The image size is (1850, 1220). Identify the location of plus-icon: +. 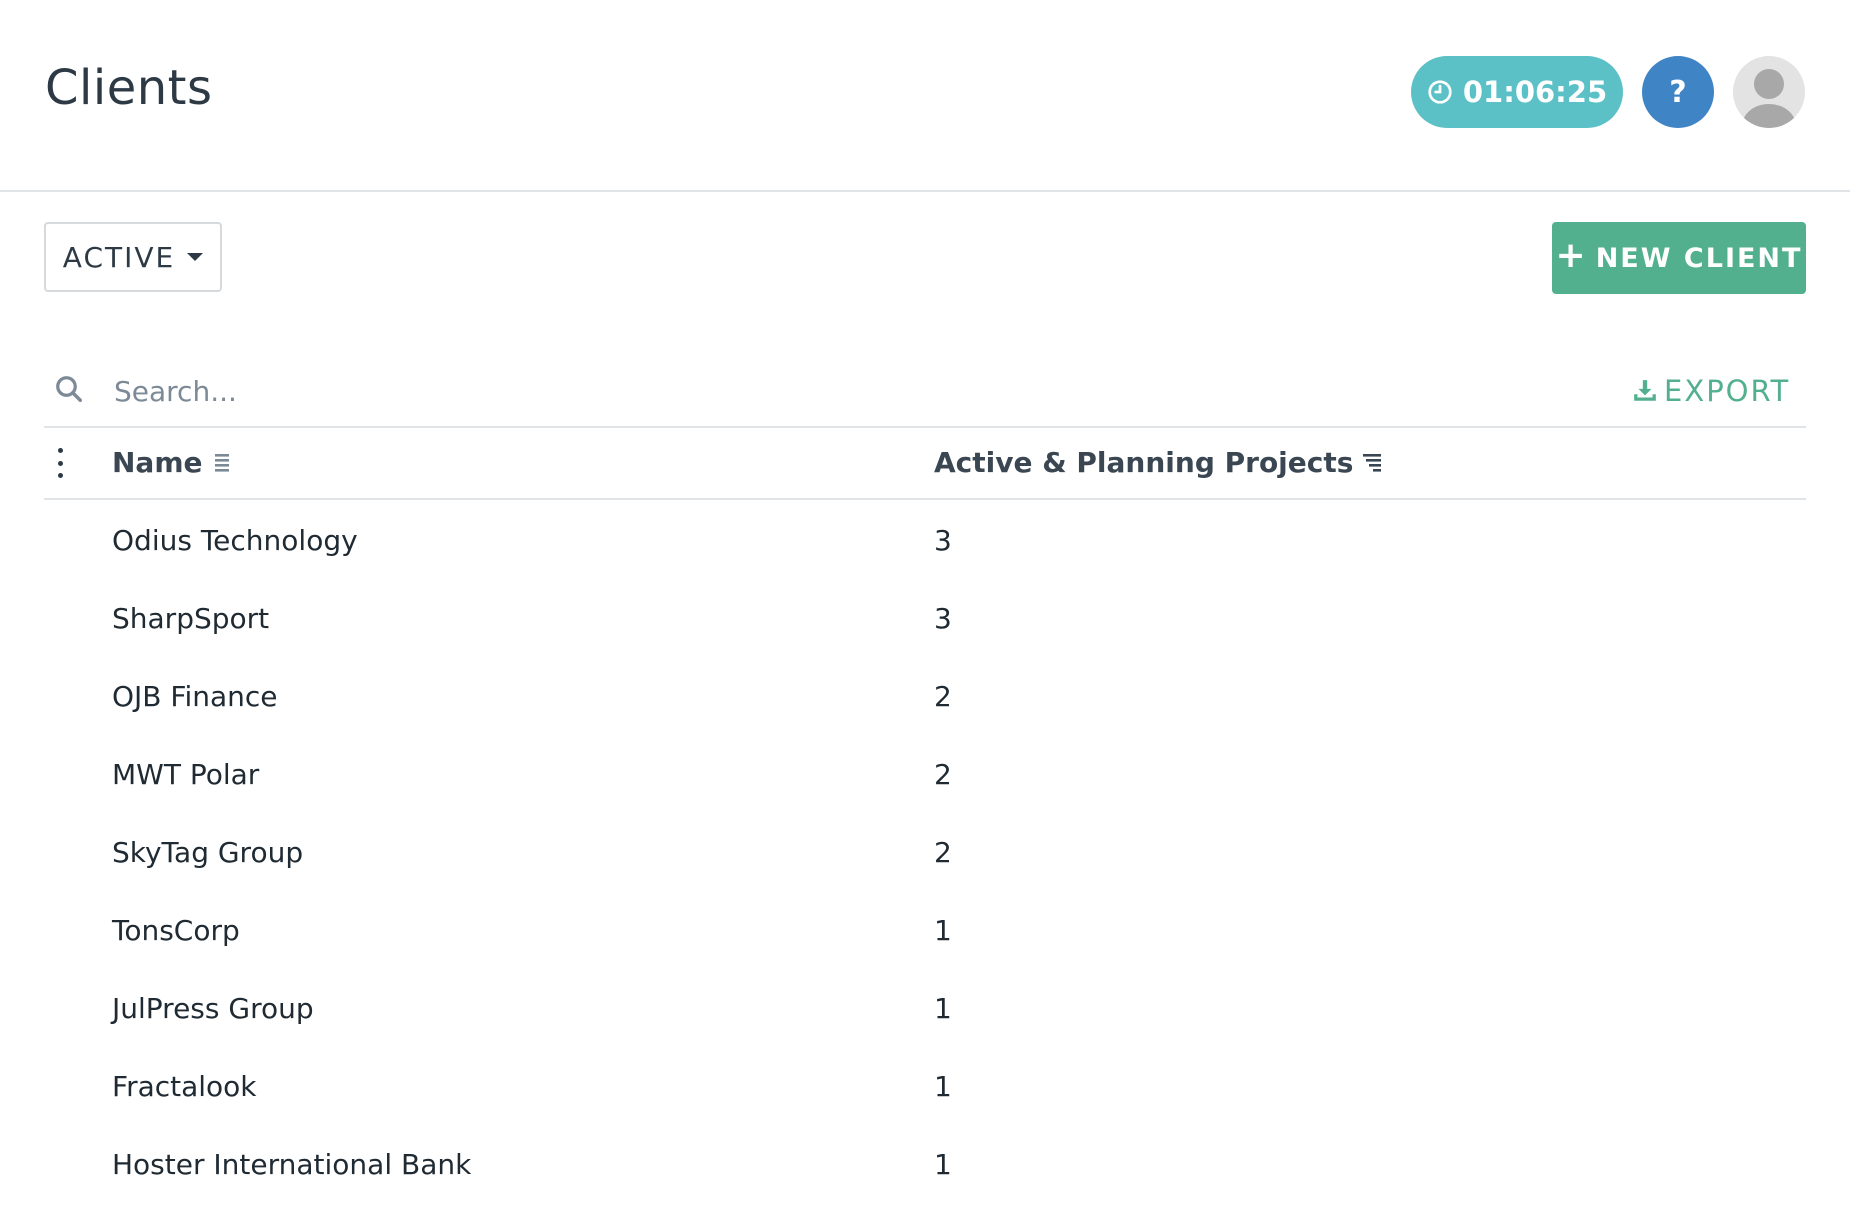
(1571, 255).